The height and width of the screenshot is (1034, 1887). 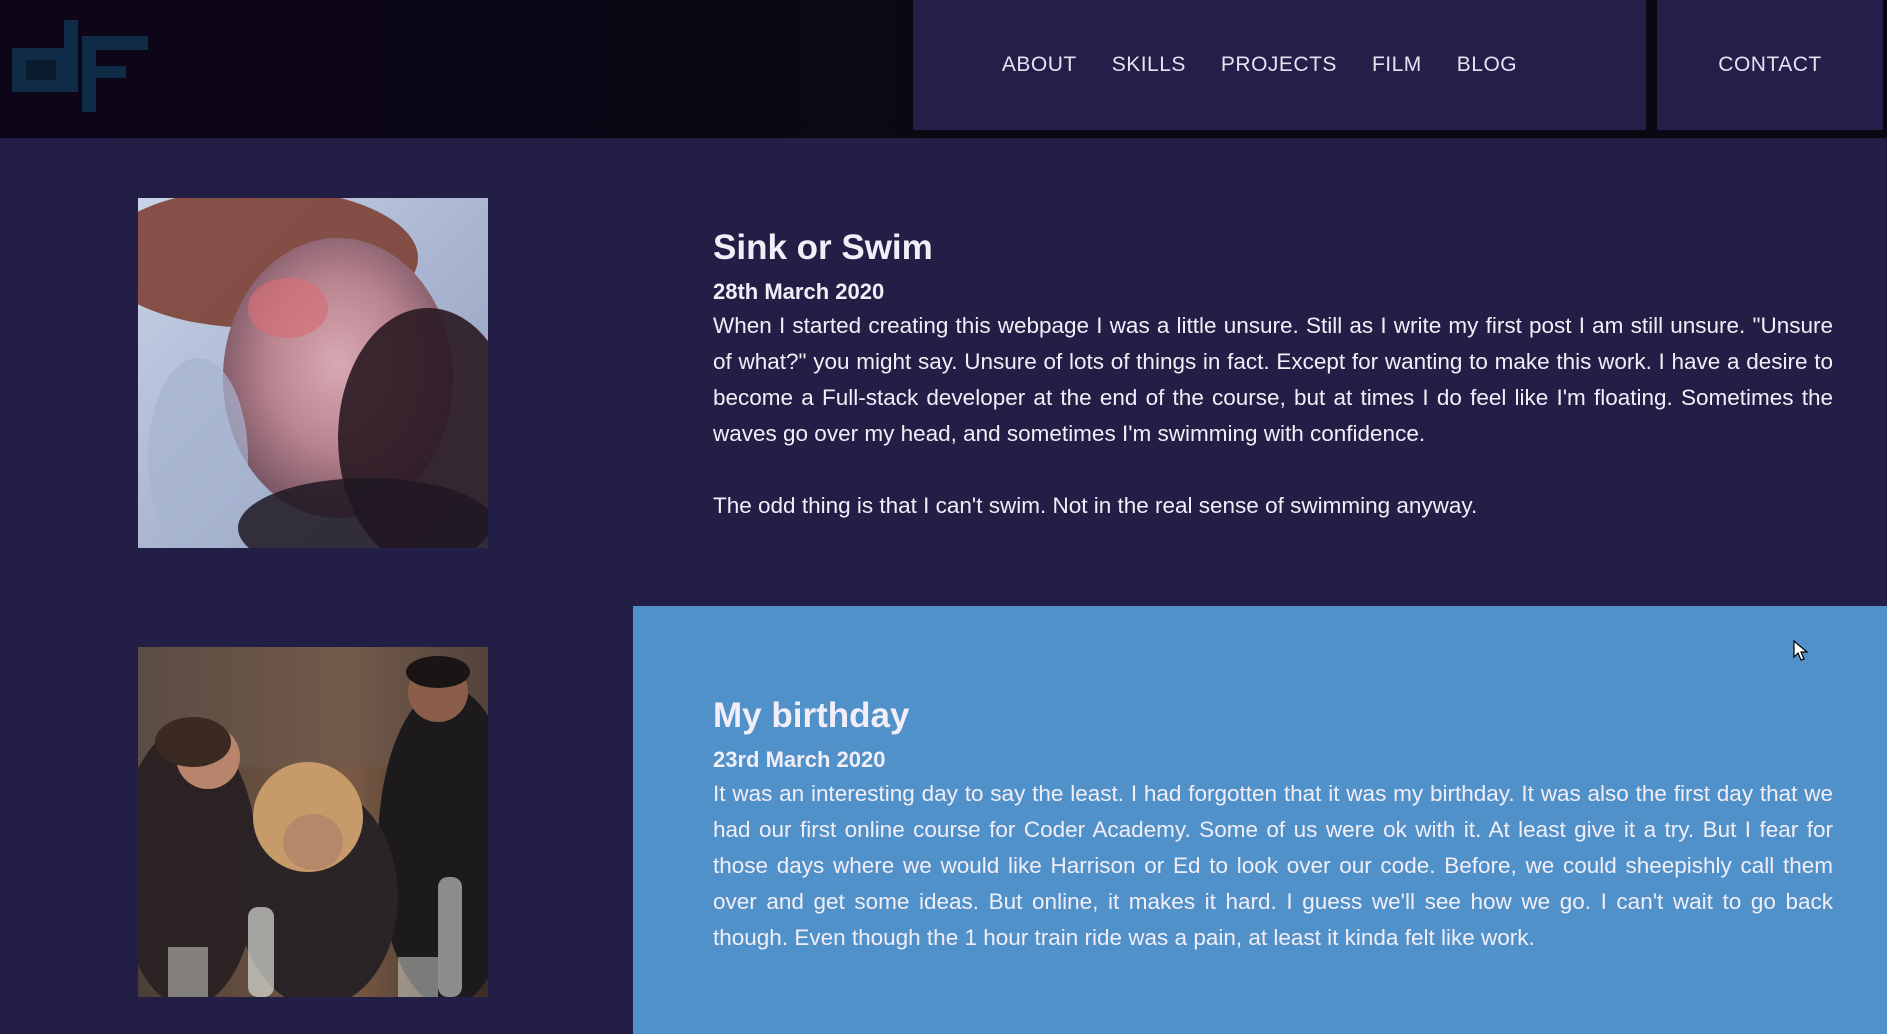 What do you see at coordinates (313, 373) in the screenshot?
I see `post-image-sink-or-swim` at bounding box center [313, 373].